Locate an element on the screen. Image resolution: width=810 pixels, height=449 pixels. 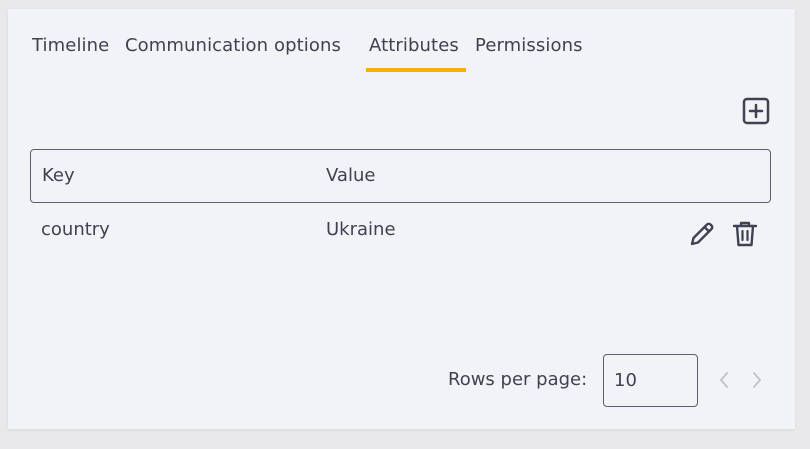
rows-per-page-select: 10 is located at coordinates (650, 380).